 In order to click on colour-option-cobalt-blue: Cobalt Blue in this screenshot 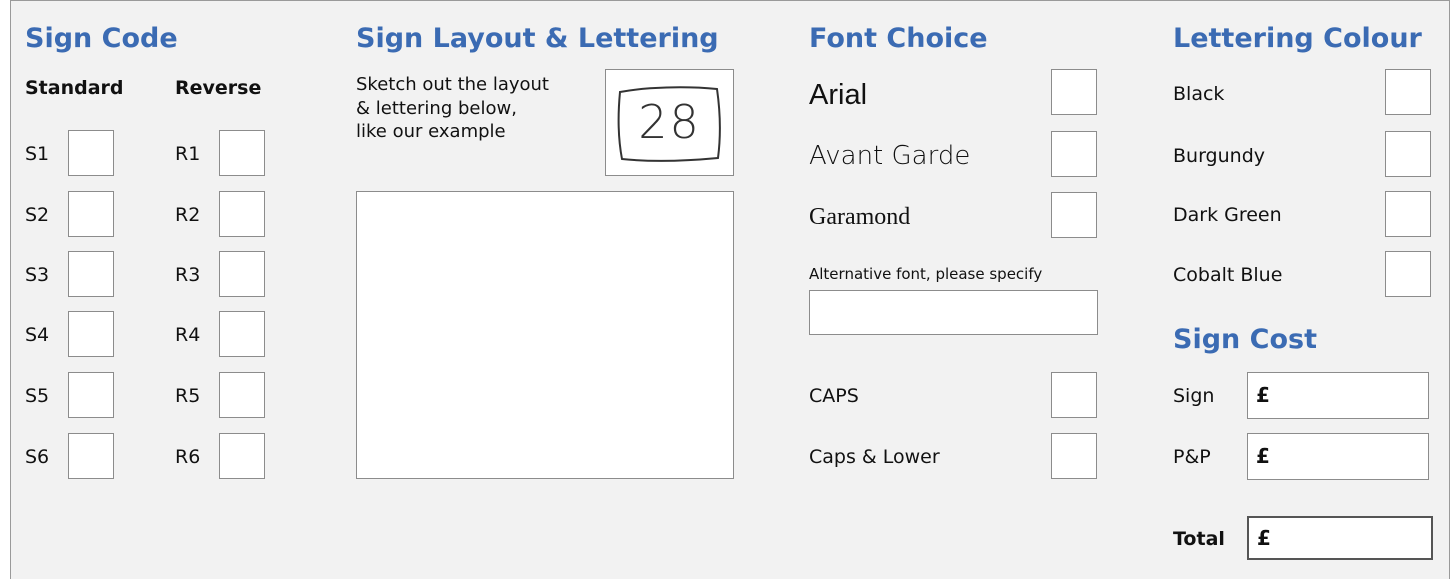, I will do `click(1228, 275)`.